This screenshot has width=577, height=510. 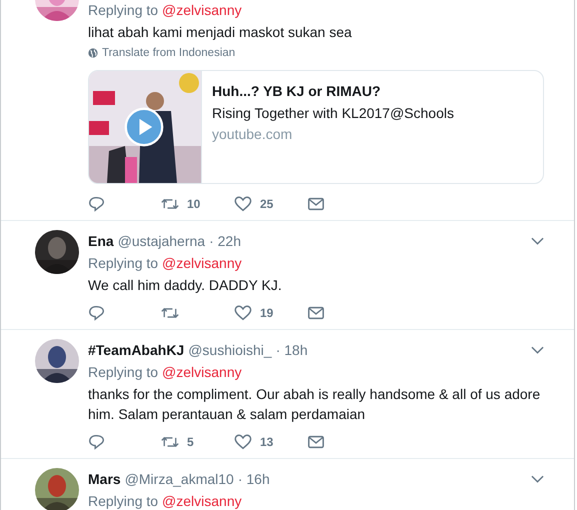 I want to click on like-count: 25, so click(x=267, y=204).